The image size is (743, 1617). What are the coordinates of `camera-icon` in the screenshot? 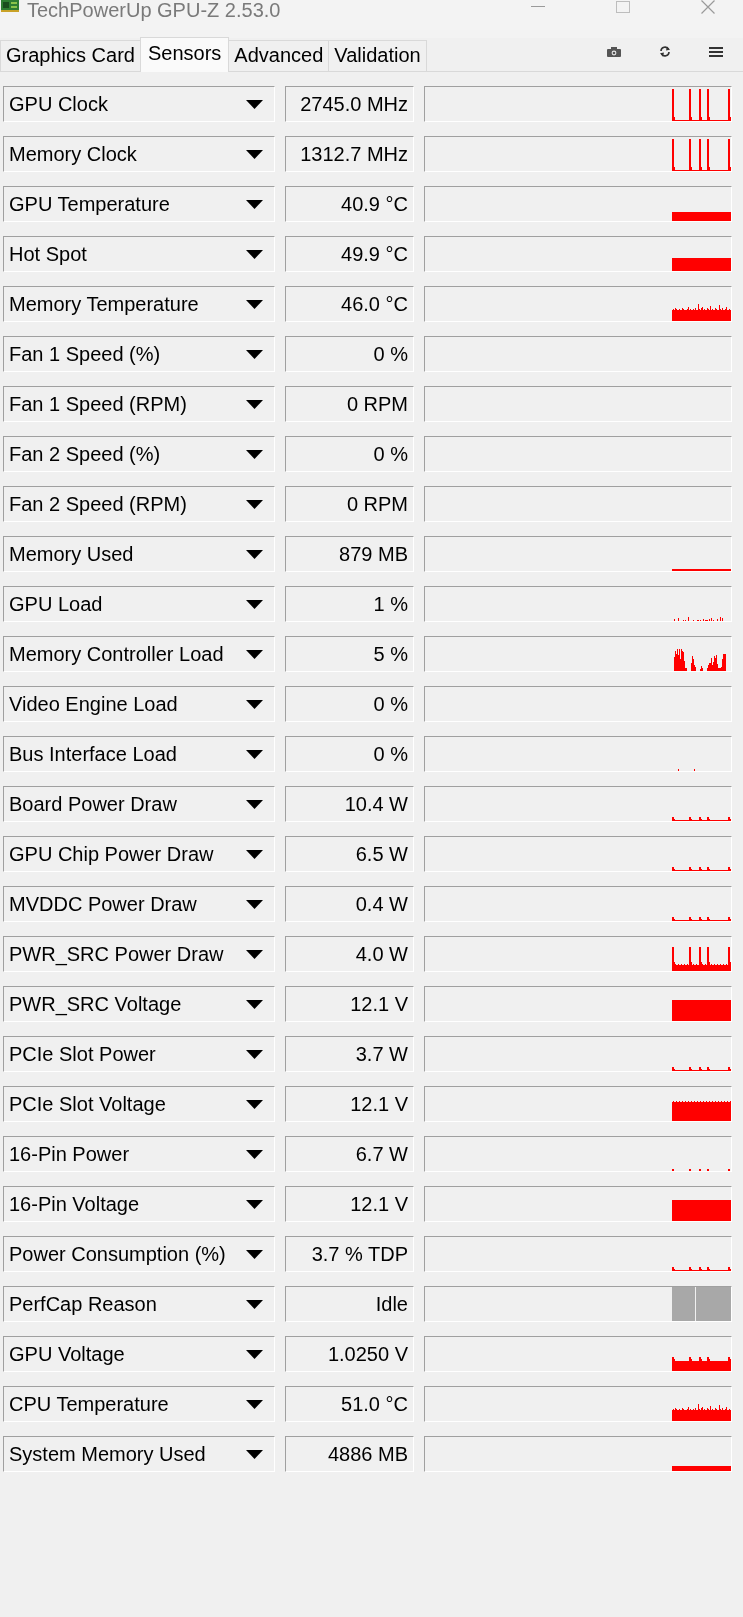 It's located at (614, 51).